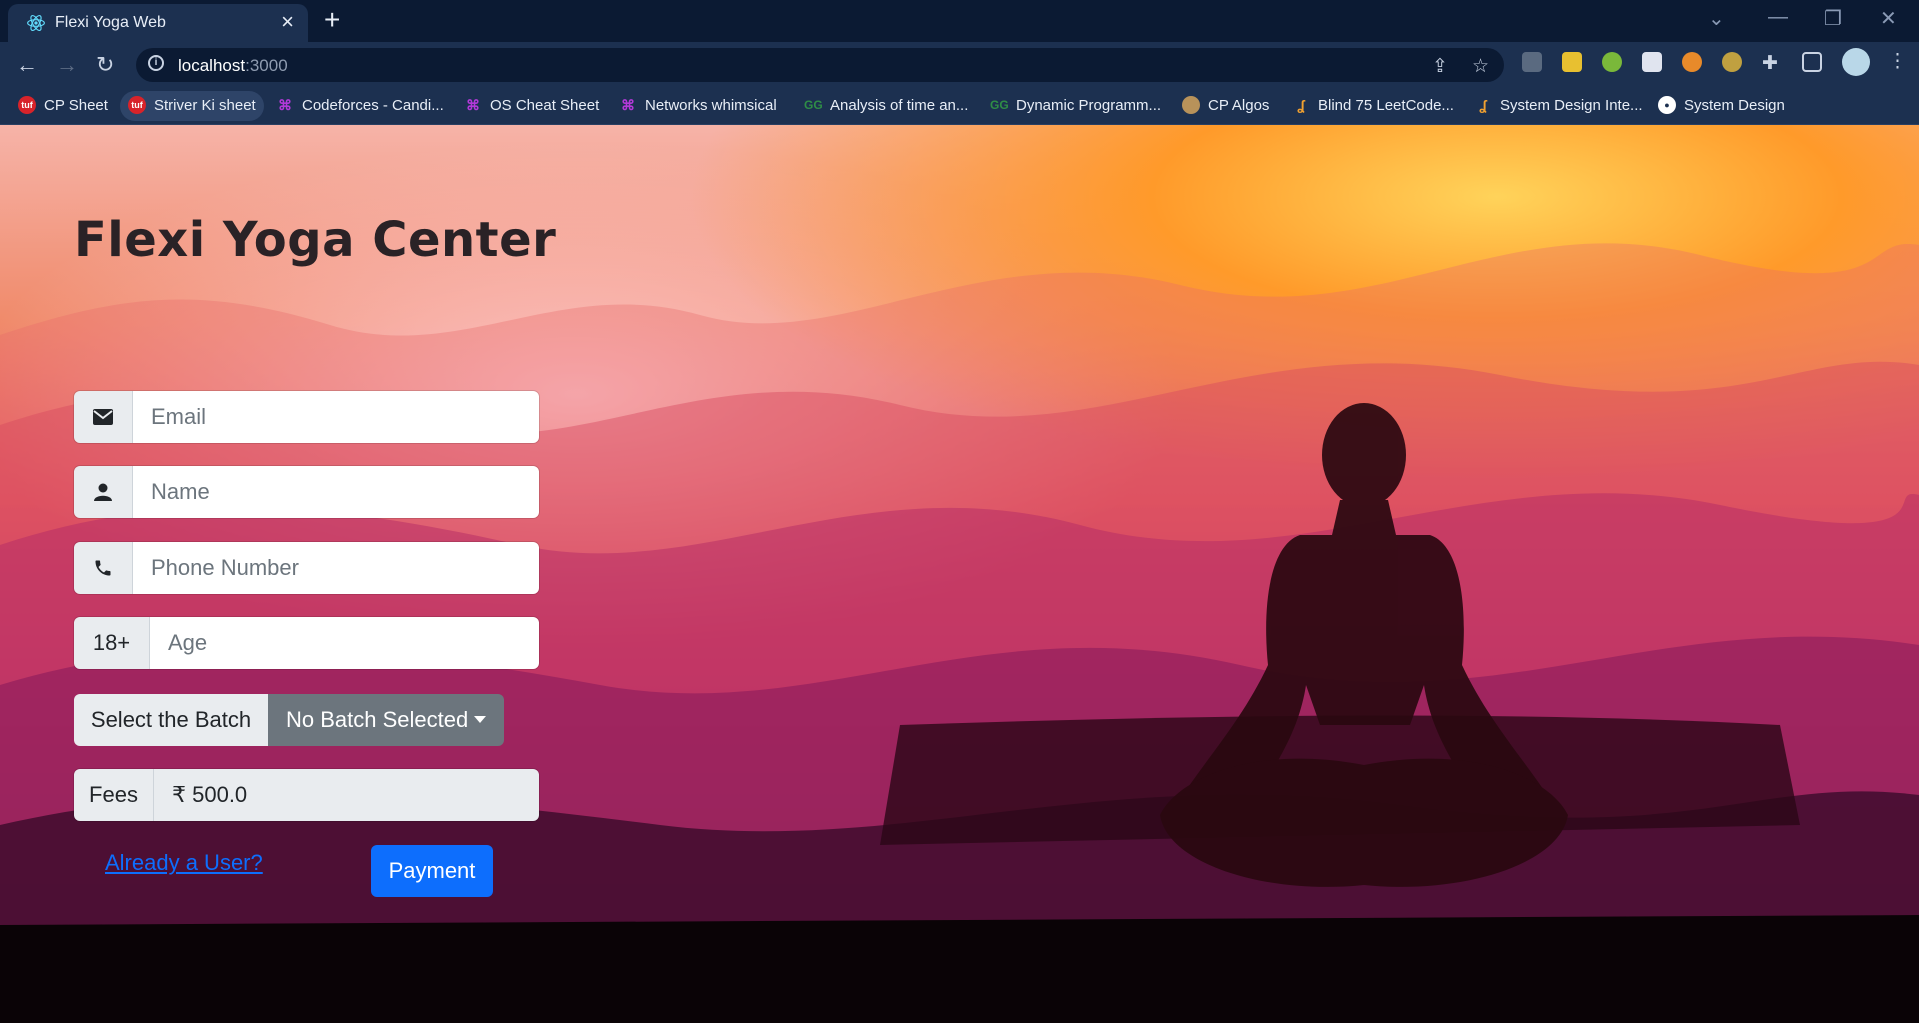 This screenshot has height=1023, width=1919. I want to click on name-input, so click(336, 492).